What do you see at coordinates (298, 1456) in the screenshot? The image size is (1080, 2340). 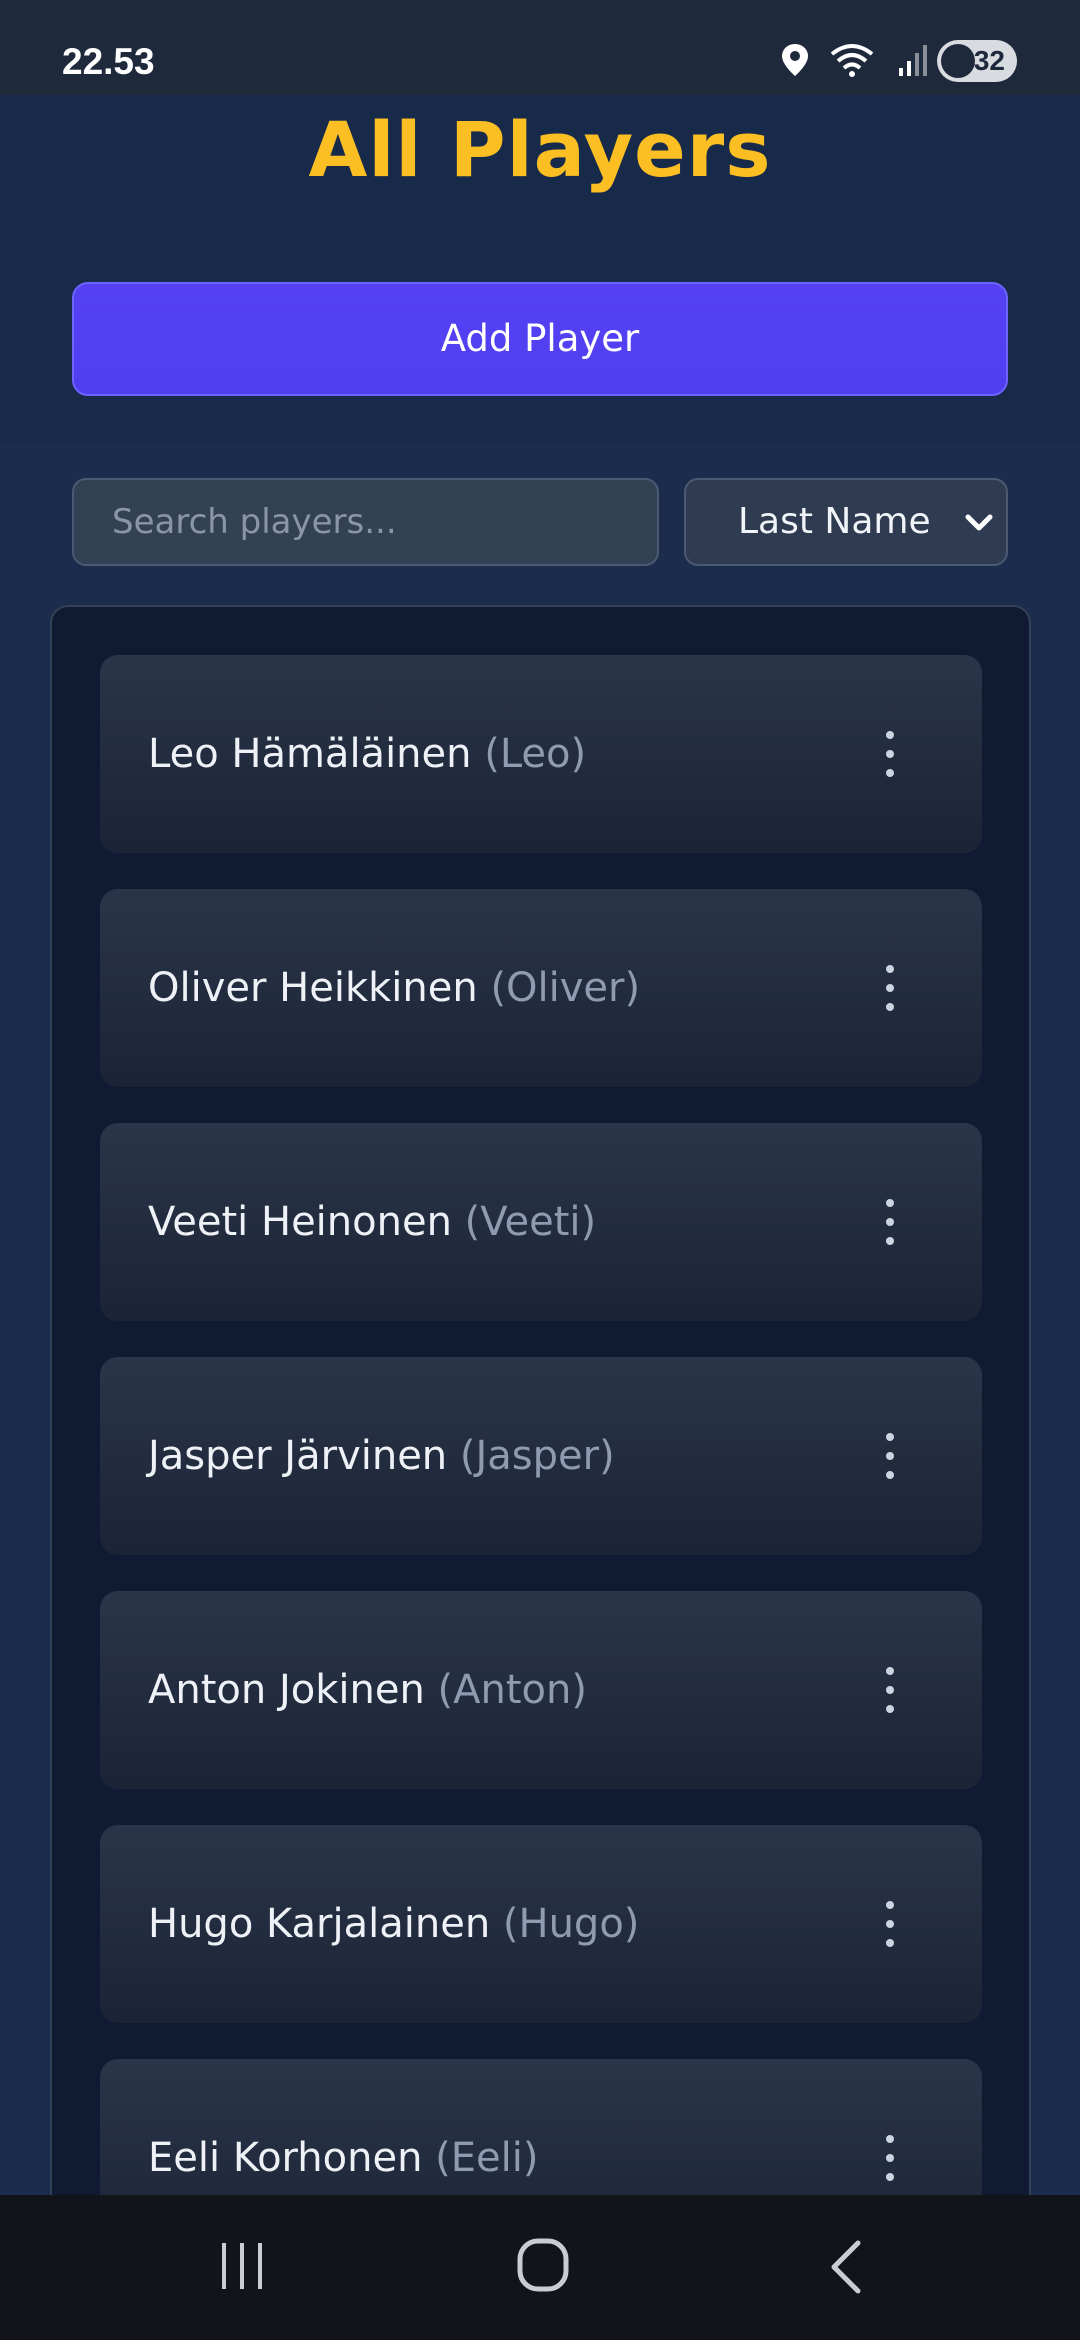 I see `player-name: Jasper Järvinen` at bounding box center [298, 1456].